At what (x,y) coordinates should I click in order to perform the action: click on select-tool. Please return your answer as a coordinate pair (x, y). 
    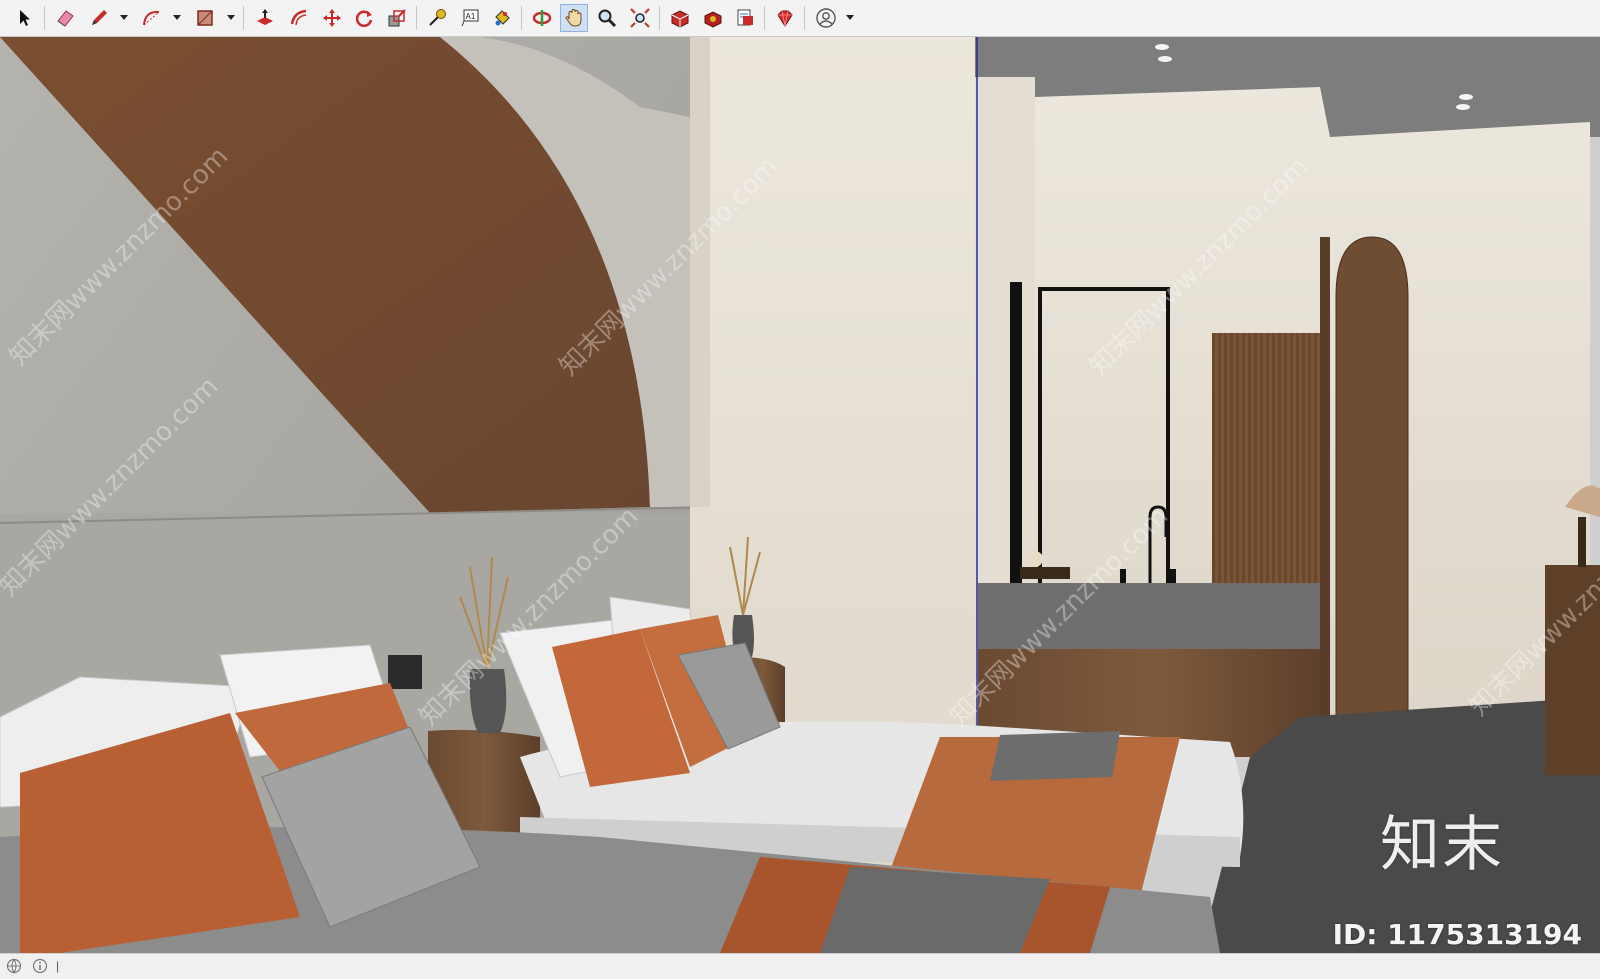
    Looking at the image, I should click on (24, 18).